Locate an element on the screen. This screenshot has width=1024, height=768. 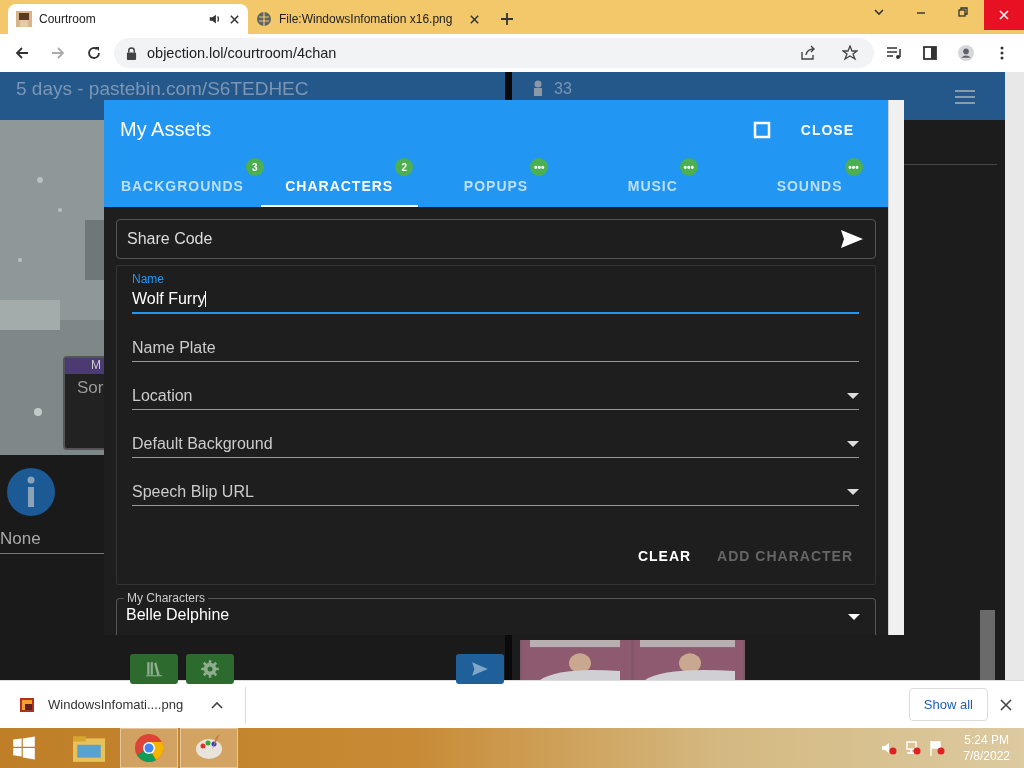
muted-speaker-icon is located at coordinates (889, 748).